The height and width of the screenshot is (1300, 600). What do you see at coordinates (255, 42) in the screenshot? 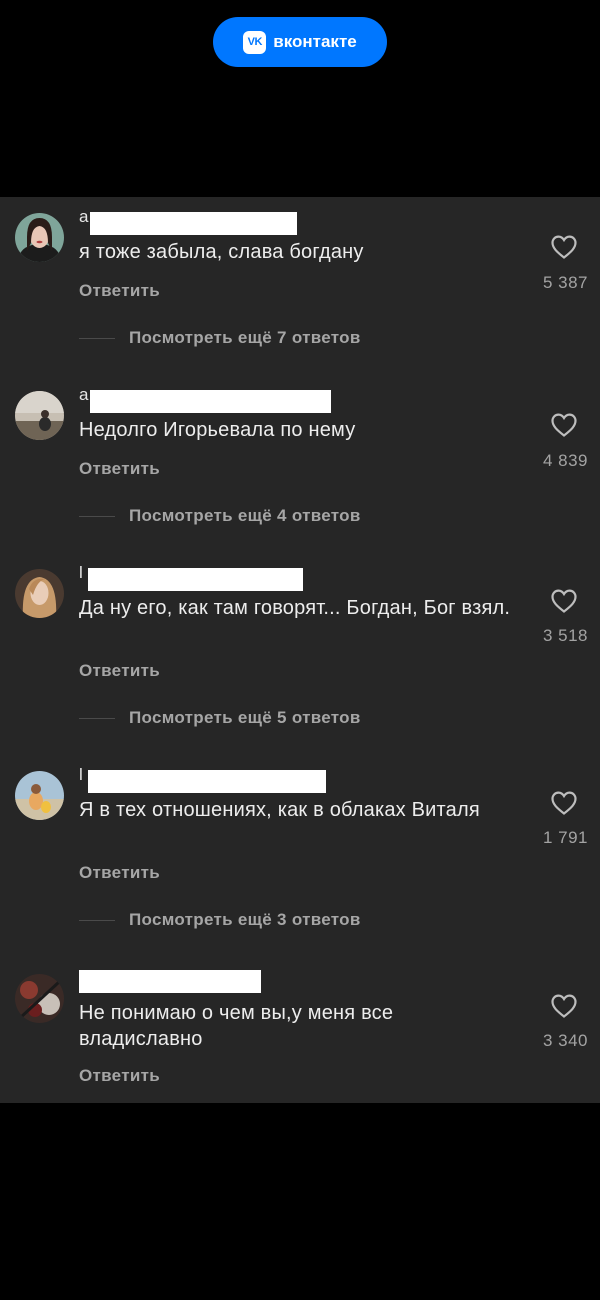
I see `vk-logo-icon: VK` at bounding box center [255, 42].